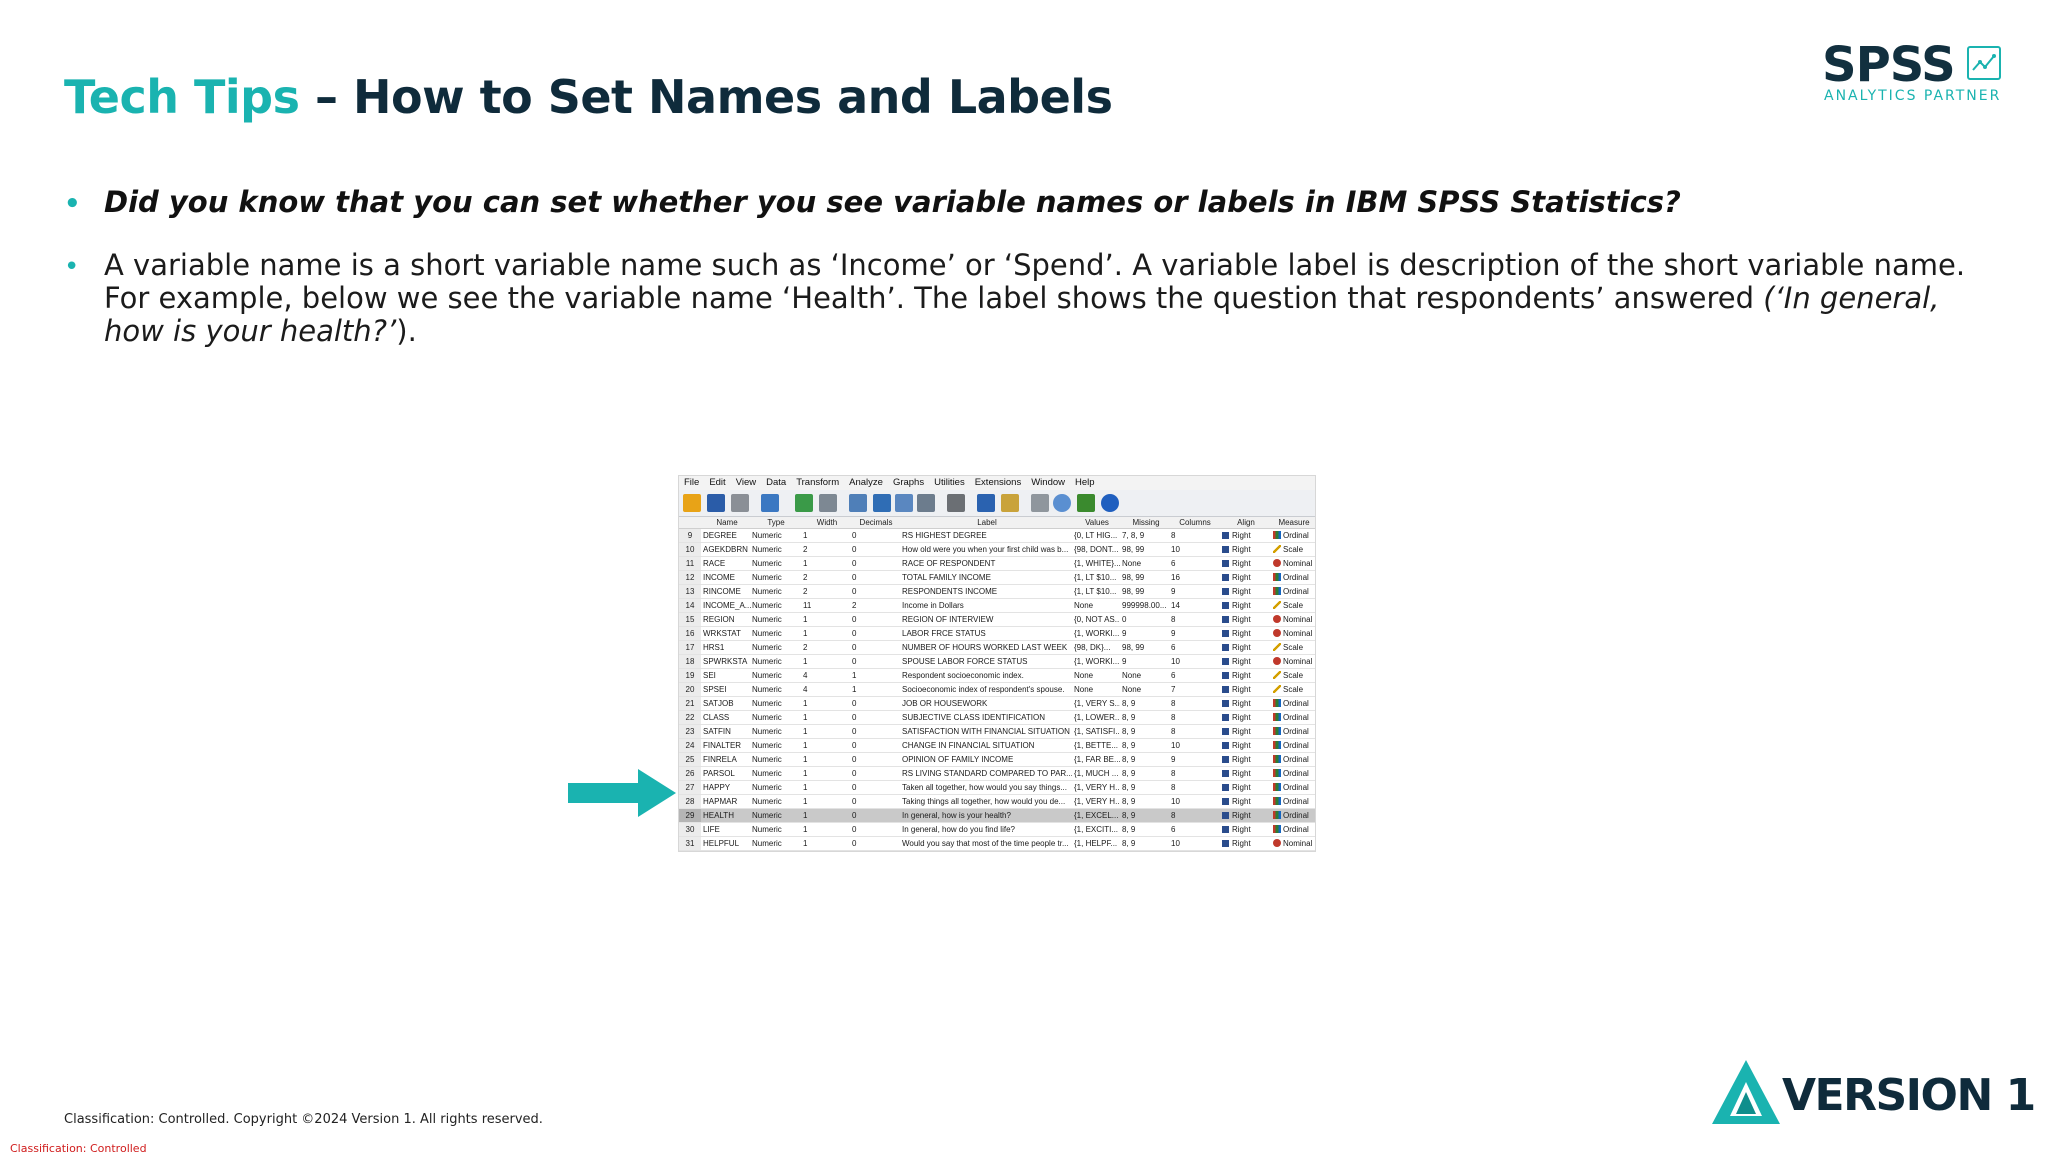 Image resolution: width=2048 pixels, height=1155 pixels. Describe the element at coordinates (691, 483) in the screenshot. I see `menu-file: File` at that location.